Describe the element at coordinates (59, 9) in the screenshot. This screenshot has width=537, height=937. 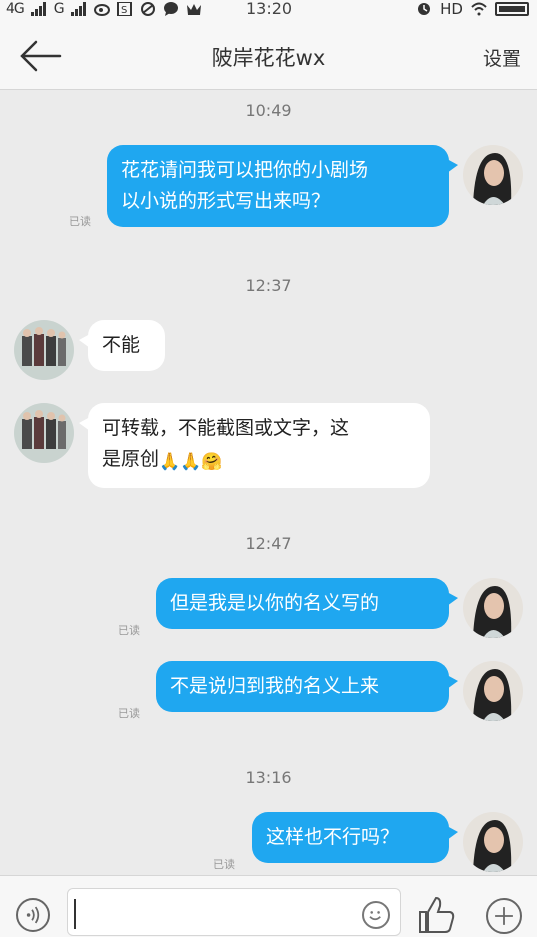
I see `second-network-label: G` at that location.